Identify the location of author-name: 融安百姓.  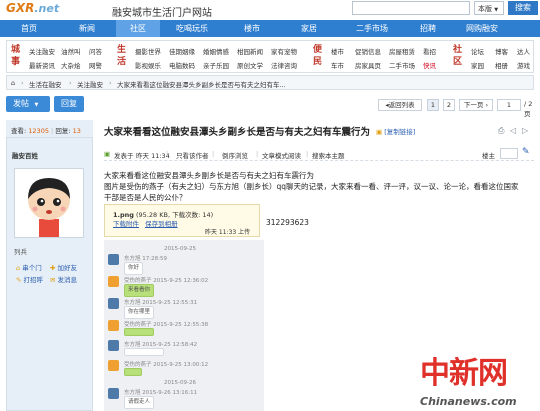
(25, 155).